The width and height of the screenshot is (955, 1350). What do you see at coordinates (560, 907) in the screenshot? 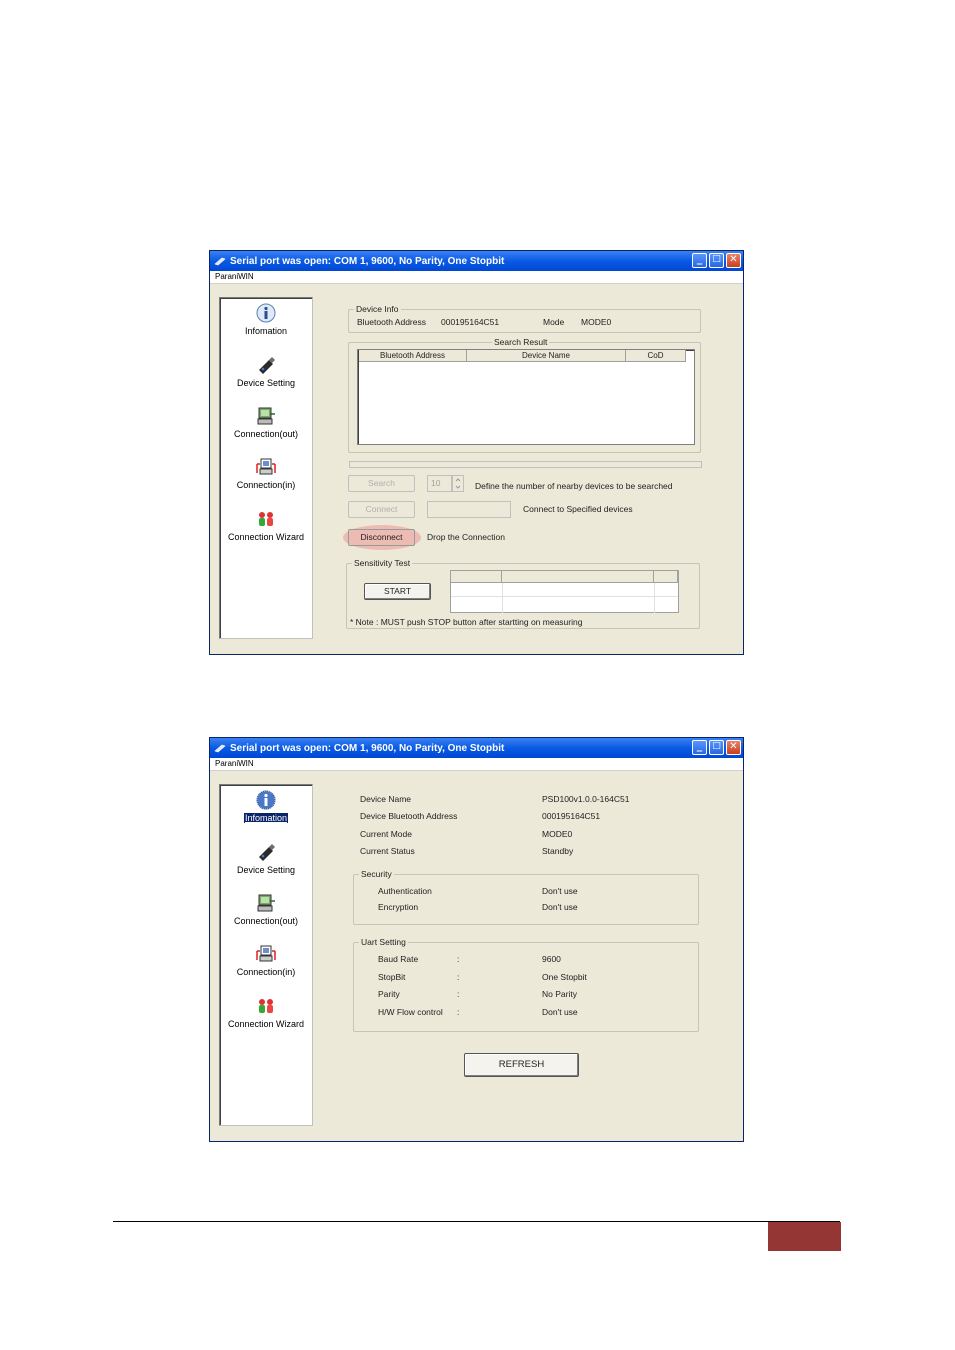
I see `security-value-encryption: Don't use` at bounding box center [560, 907].